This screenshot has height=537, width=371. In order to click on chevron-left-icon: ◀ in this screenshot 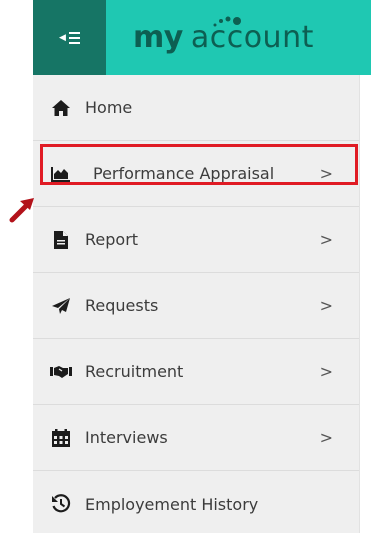, I will do `click(62, 37)`.